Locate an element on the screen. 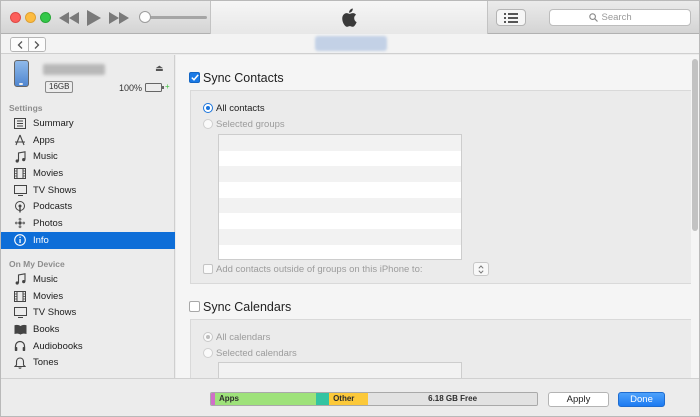  forward-button is located at coordinates (36, 44).